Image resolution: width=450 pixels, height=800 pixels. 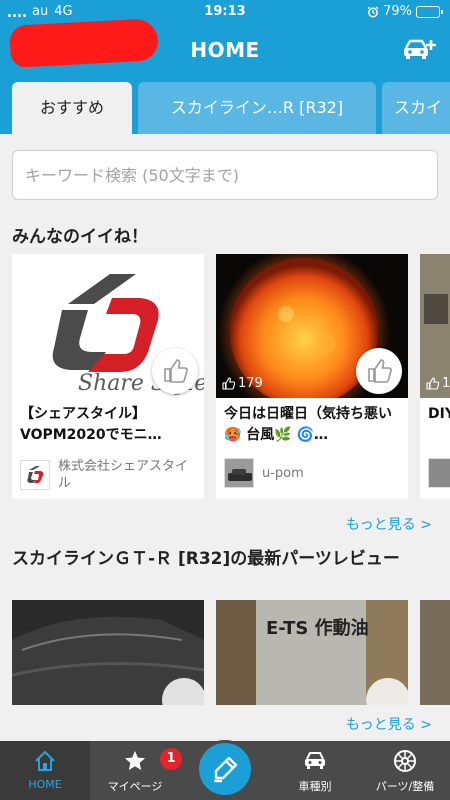 What do you see at coordinates (206, 559) in the screenshot?
I see `section-title-parts: スカイラインＧＴ-Ｒ [R32]の最新パーツレビュー` at bounding box center [206, 559].